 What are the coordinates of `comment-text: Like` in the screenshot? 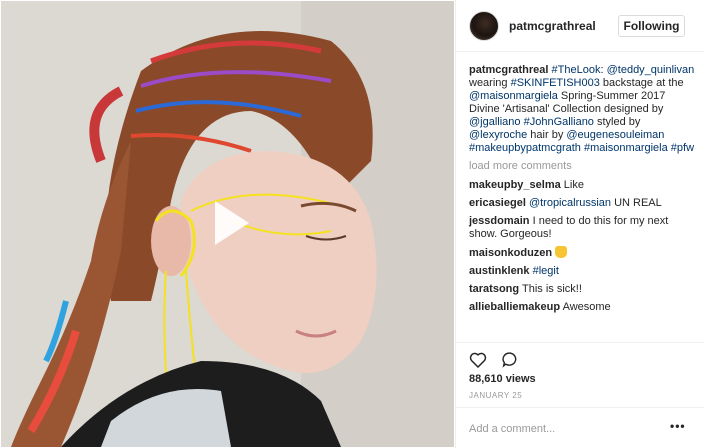 It's located at (573, 185).